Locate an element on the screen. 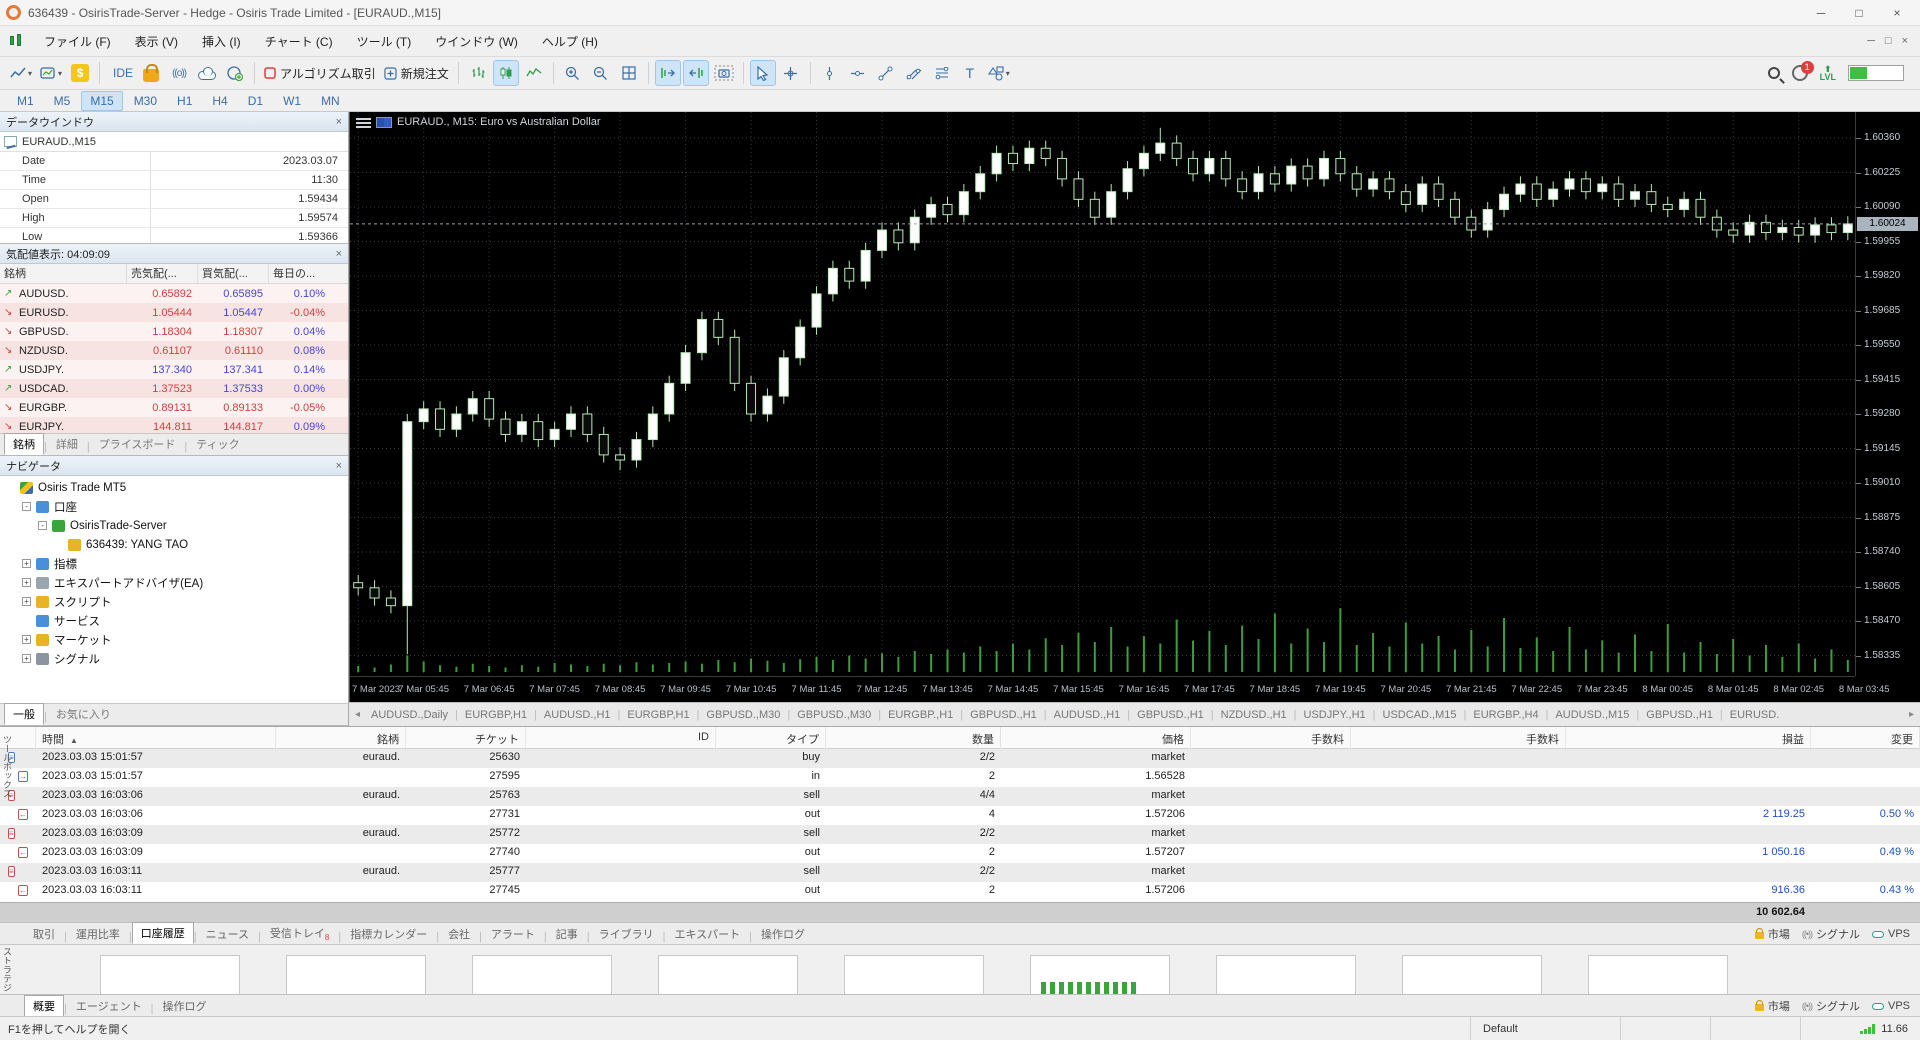 The width and height of the screenshot is (1920, 1040). navigator-item: +Osiris Trade MT5 is located at coordinates (174, 487).